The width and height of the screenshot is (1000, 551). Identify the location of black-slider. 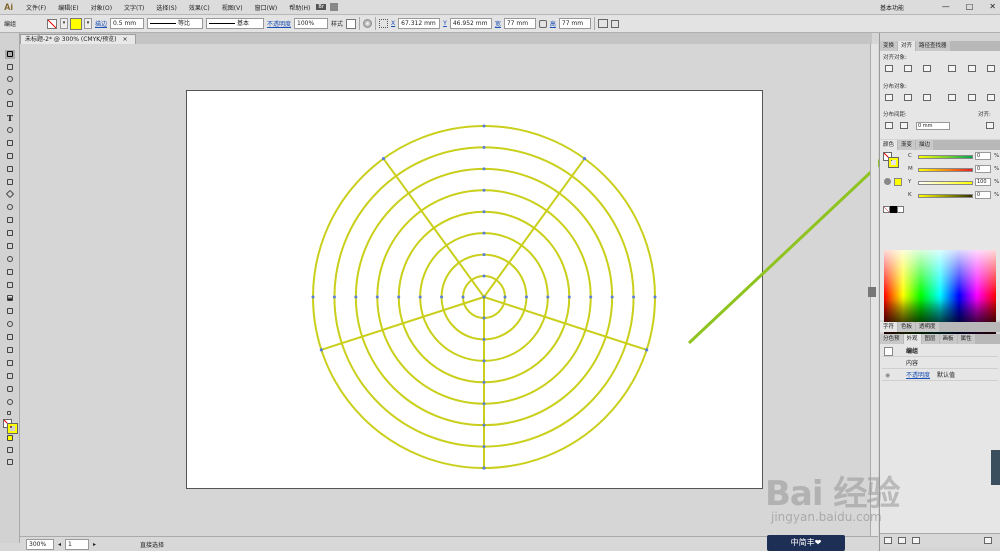
(945, 196).